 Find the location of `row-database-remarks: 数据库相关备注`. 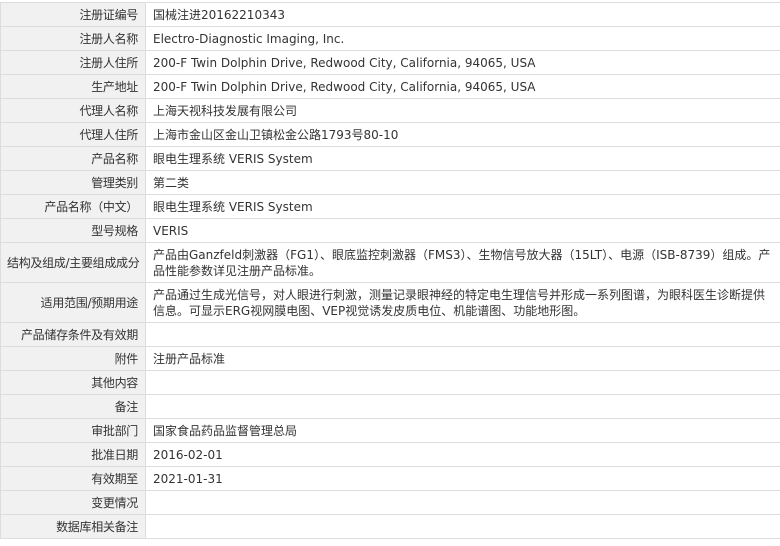

row-database-remarks: 数据库相关备注 is located at coordinates (390, 527).